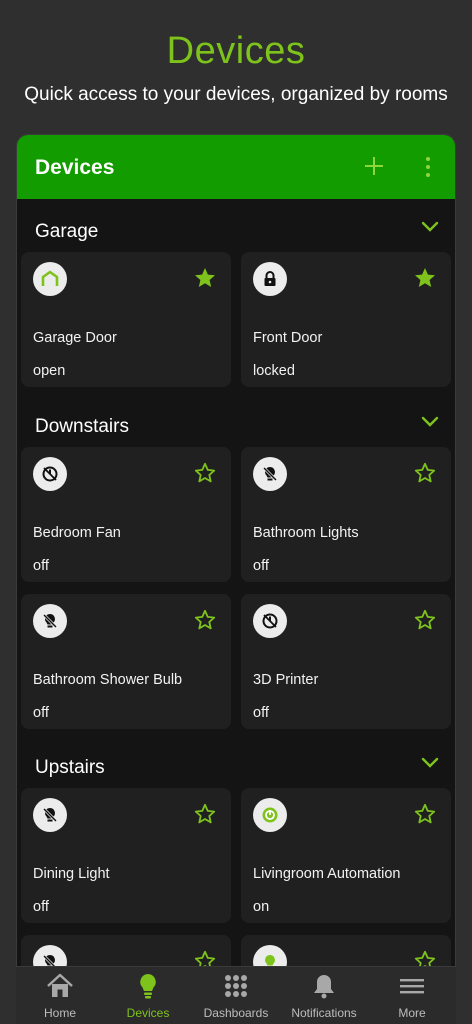 The height and width of the screenshot is (1024, 472). Describe the element at coordinates (236, 1013) in the screenshot. I see `nav-label: Dashboards` at that location.